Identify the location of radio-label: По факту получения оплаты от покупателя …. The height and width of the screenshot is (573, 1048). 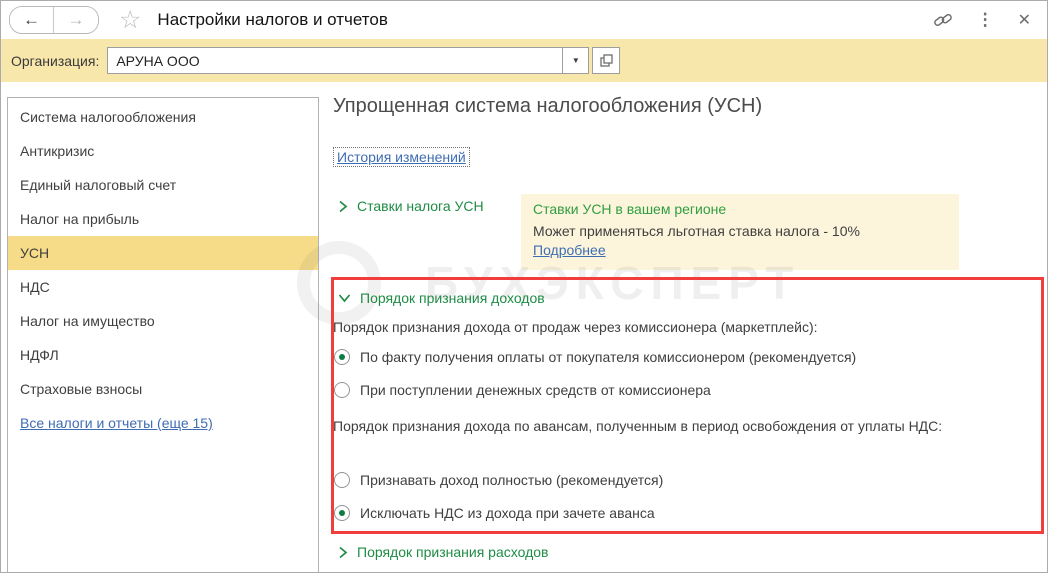
(608, 357).